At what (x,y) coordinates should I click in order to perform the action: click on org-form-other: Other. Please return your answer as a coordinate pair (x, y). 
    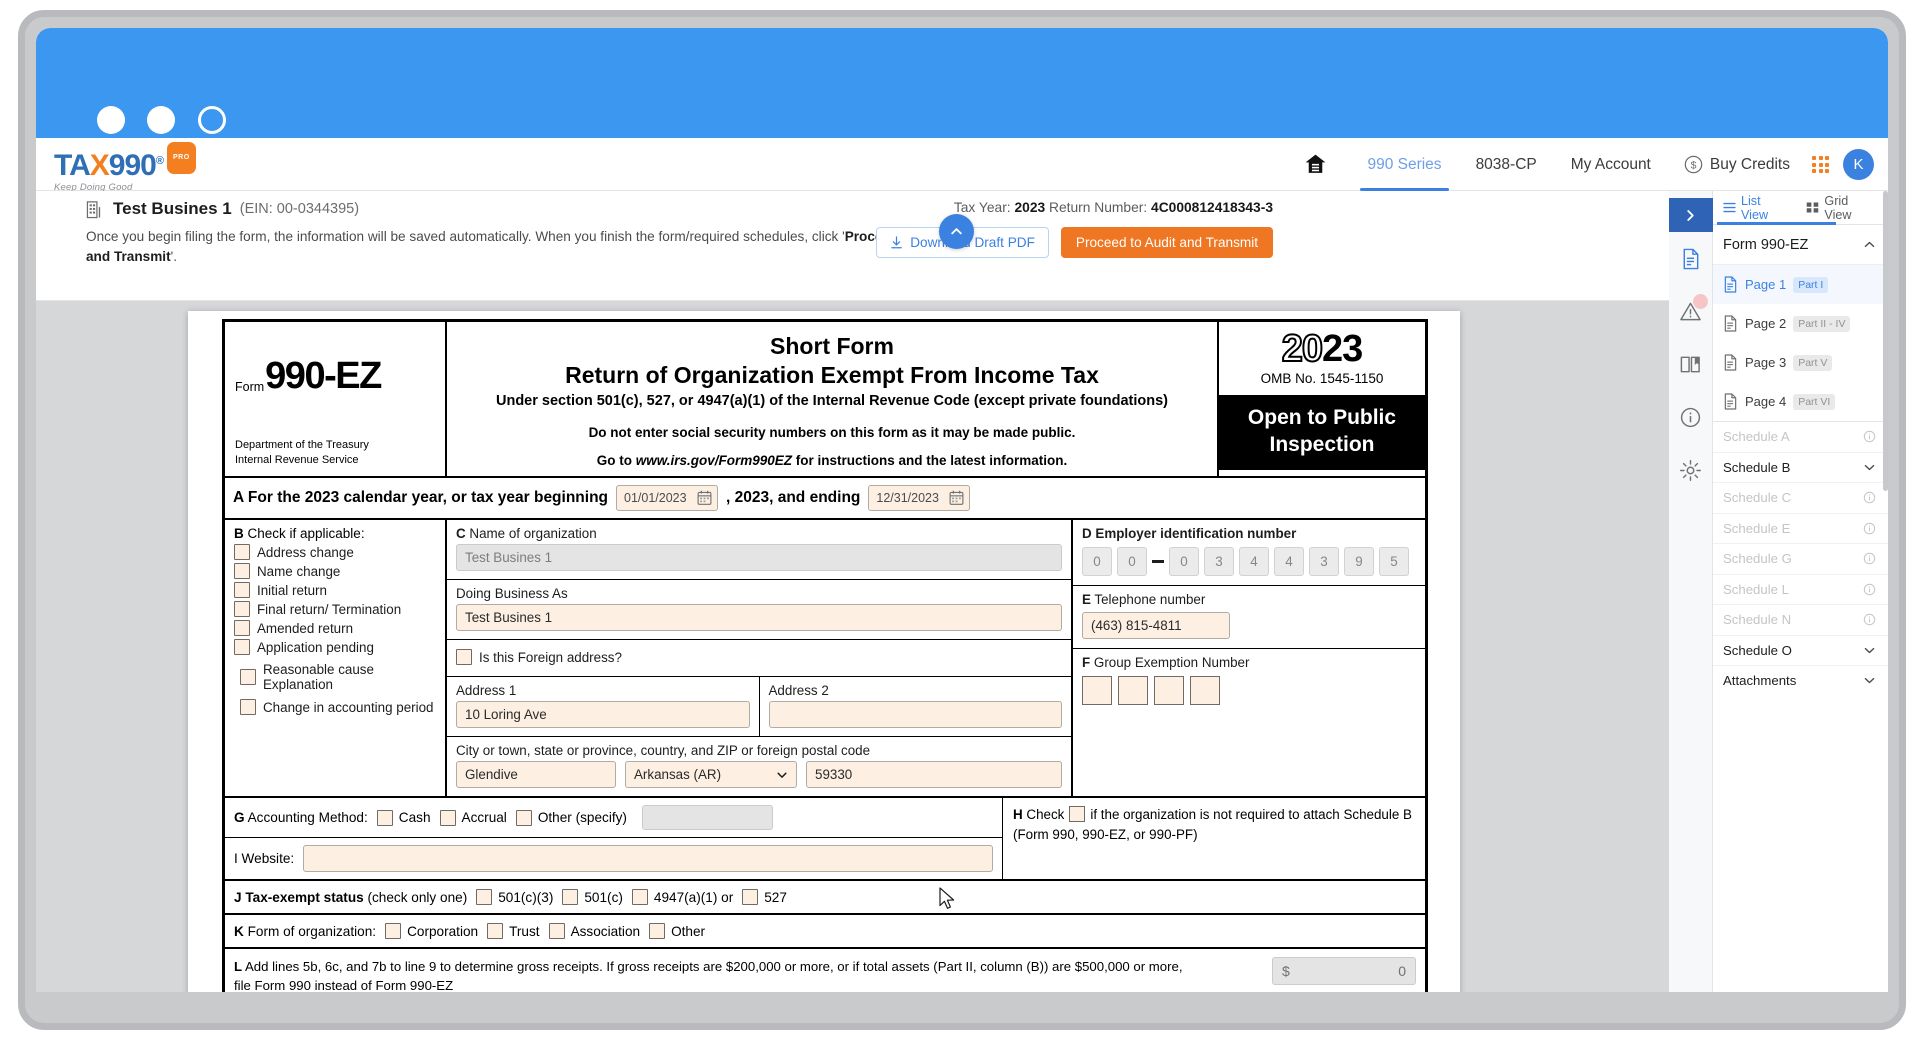
    Looking at the image, I should click on (677, 931).